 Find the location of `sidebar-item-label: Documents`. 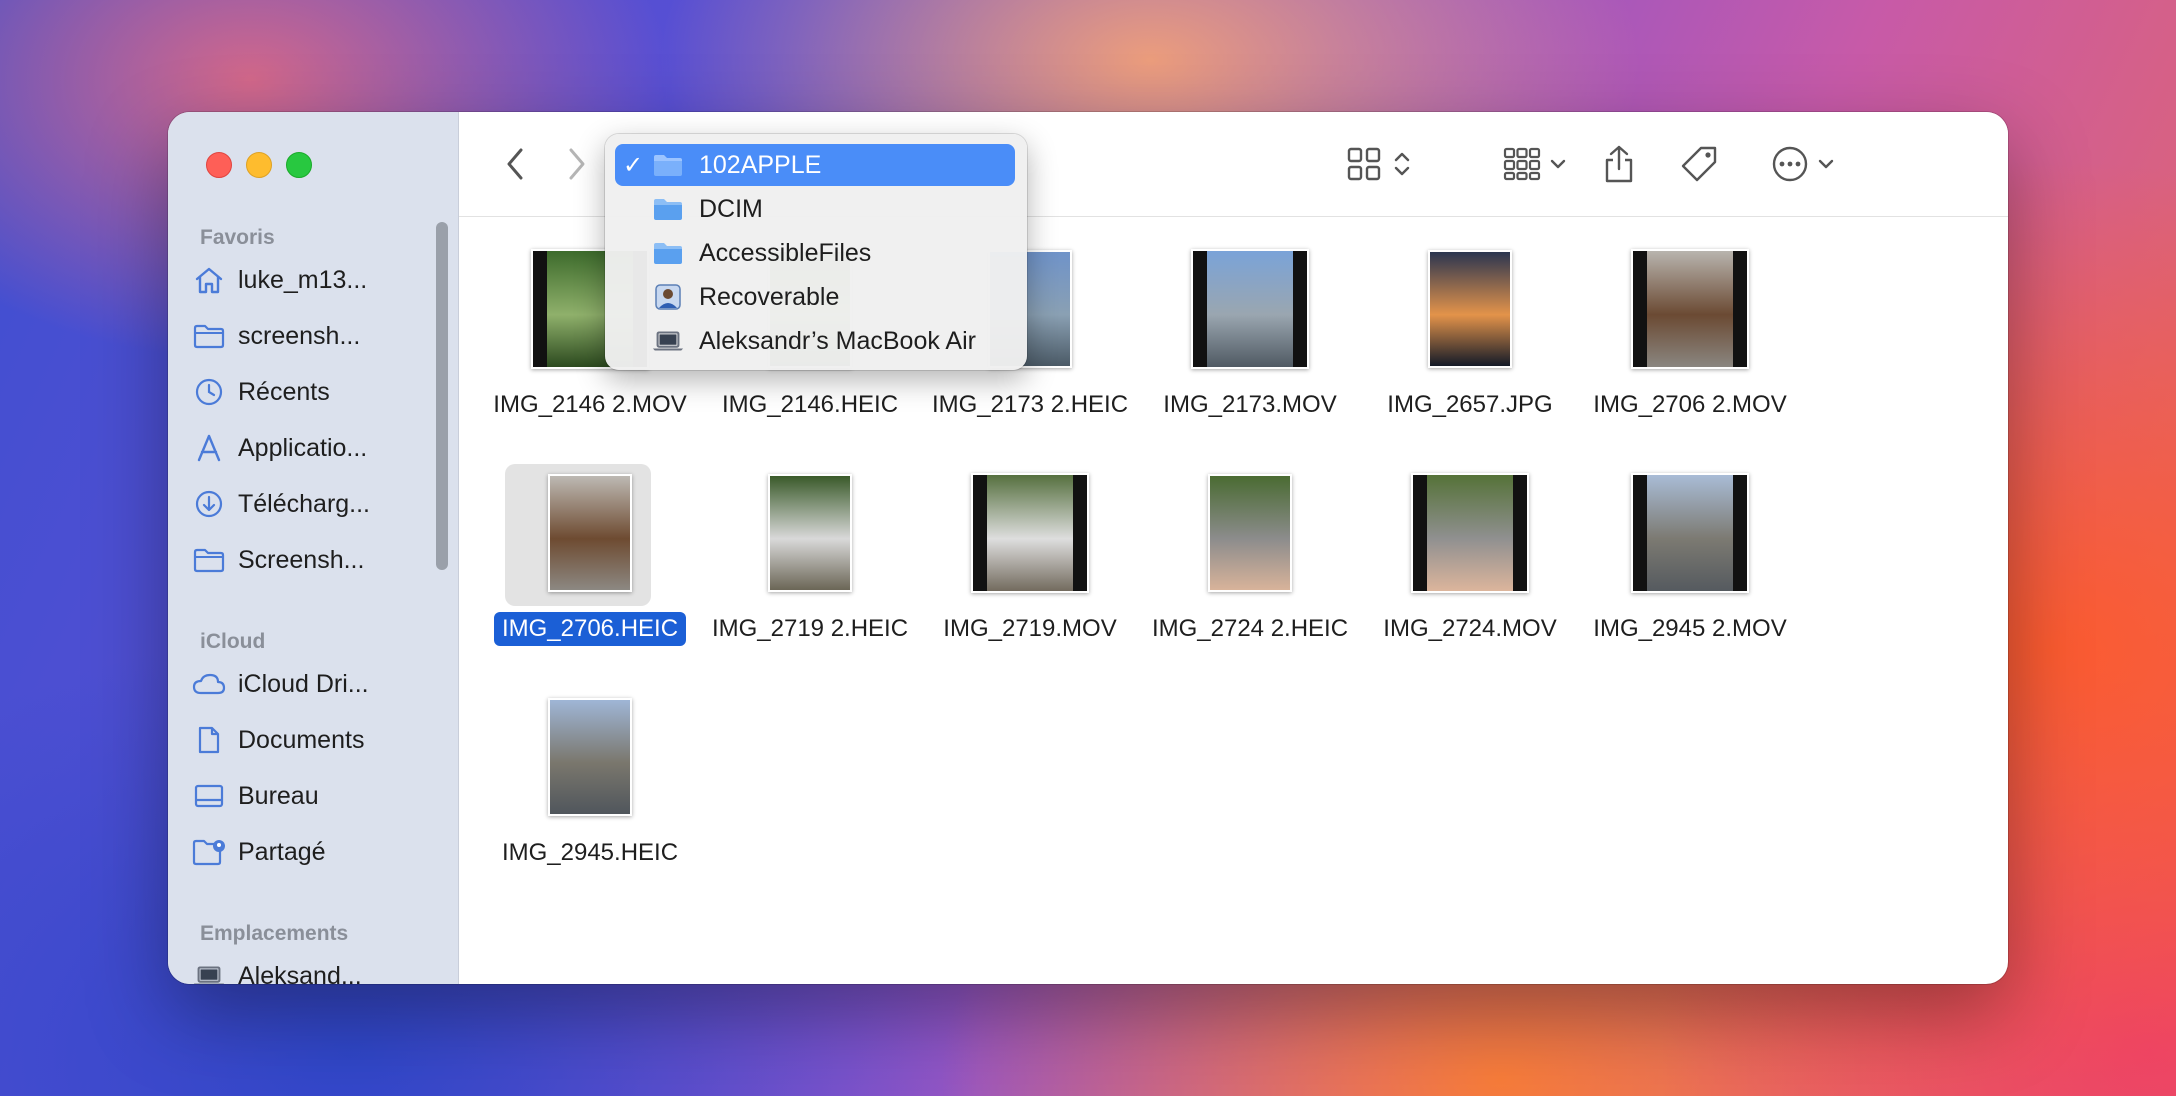

sidebar-item-label: Documents is located at coordinates (301, 739).